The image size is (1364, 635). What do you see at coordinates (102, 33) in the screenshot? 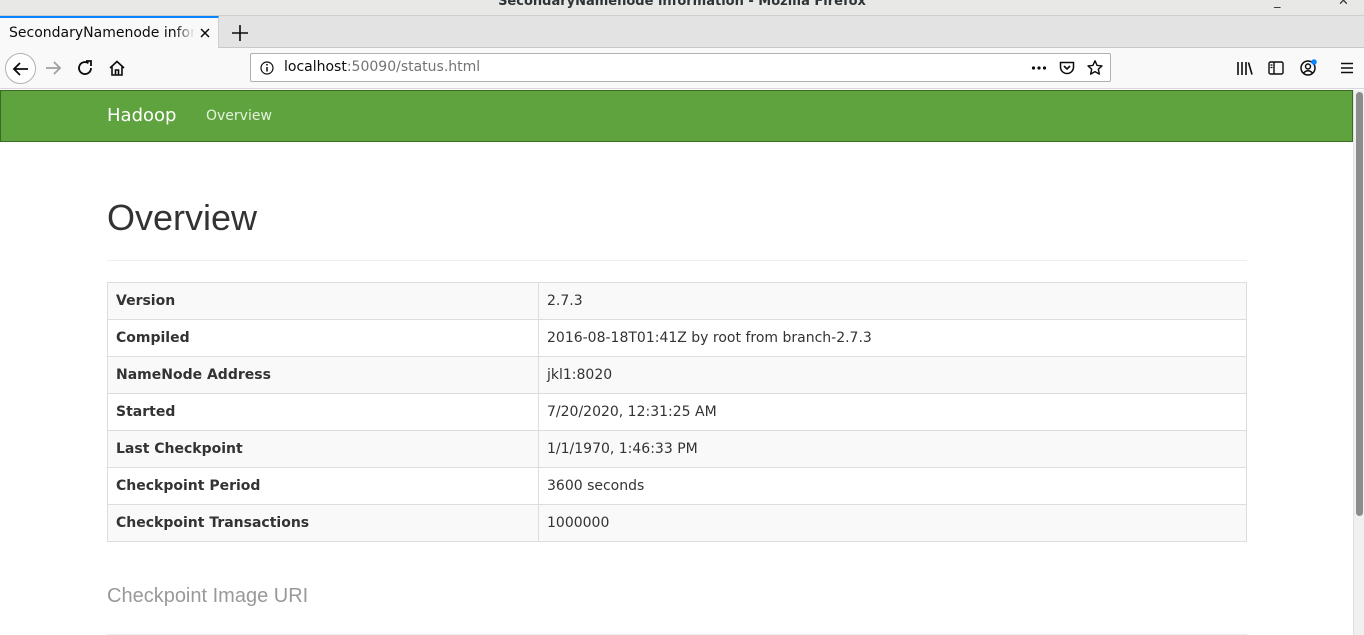
I see `tab-label: SecondaryNamenode information` at bounding box center [102, 33].